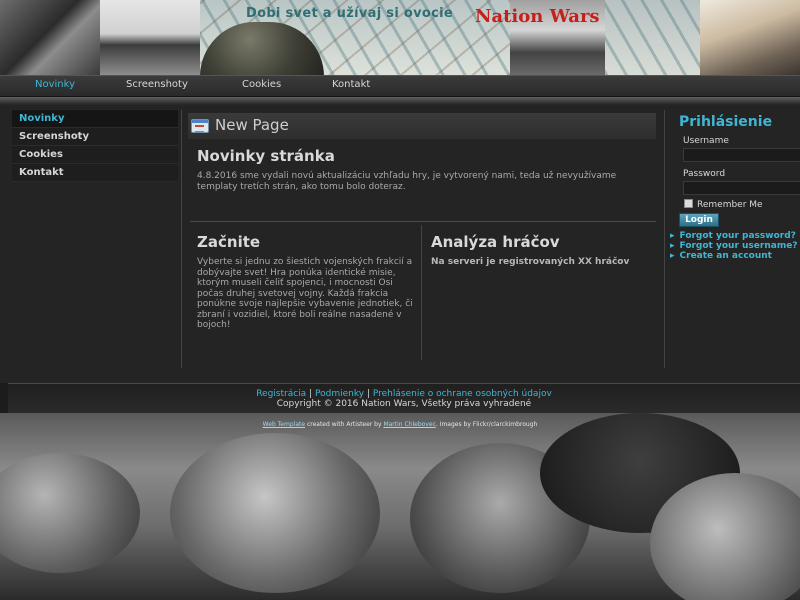  I want to click on column-divider, so click(421, 292).